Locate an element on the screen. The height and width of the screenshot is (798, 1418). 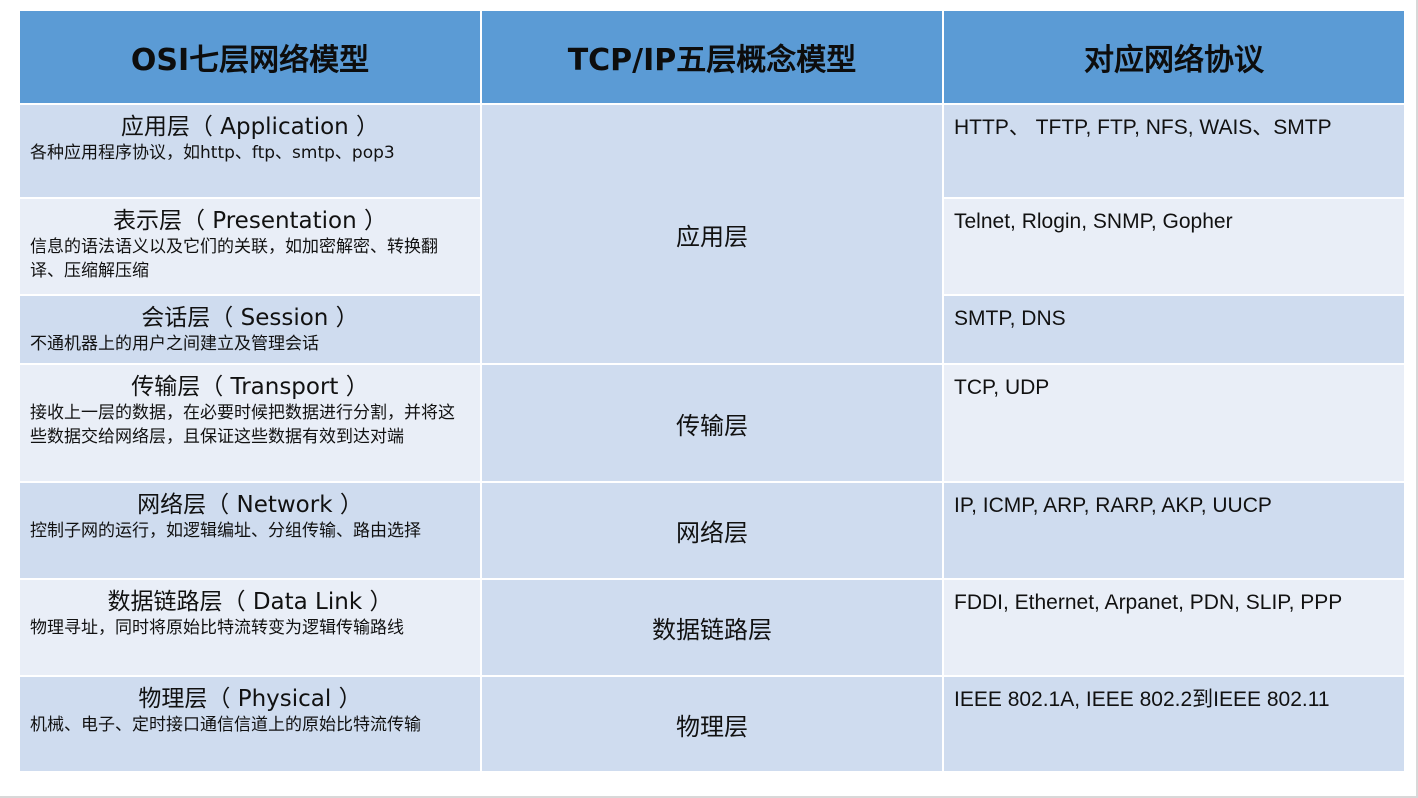
tcp-layer-transport: 传输层 is located at coordinates (712, 423).